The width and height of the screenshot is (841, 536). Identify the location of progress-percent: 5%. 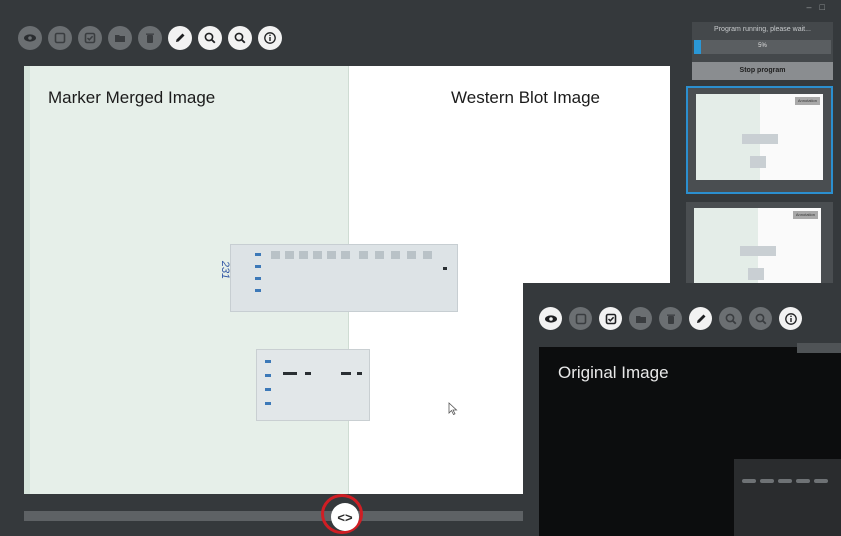
(762, 46).